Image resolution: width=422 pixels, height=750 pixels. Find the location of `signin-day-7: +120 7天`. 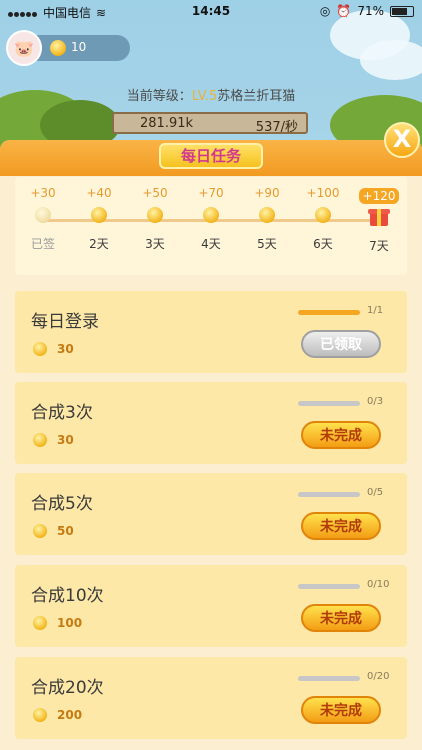

signin-day-7: +120 7天 is located at coordinates (379, 219).